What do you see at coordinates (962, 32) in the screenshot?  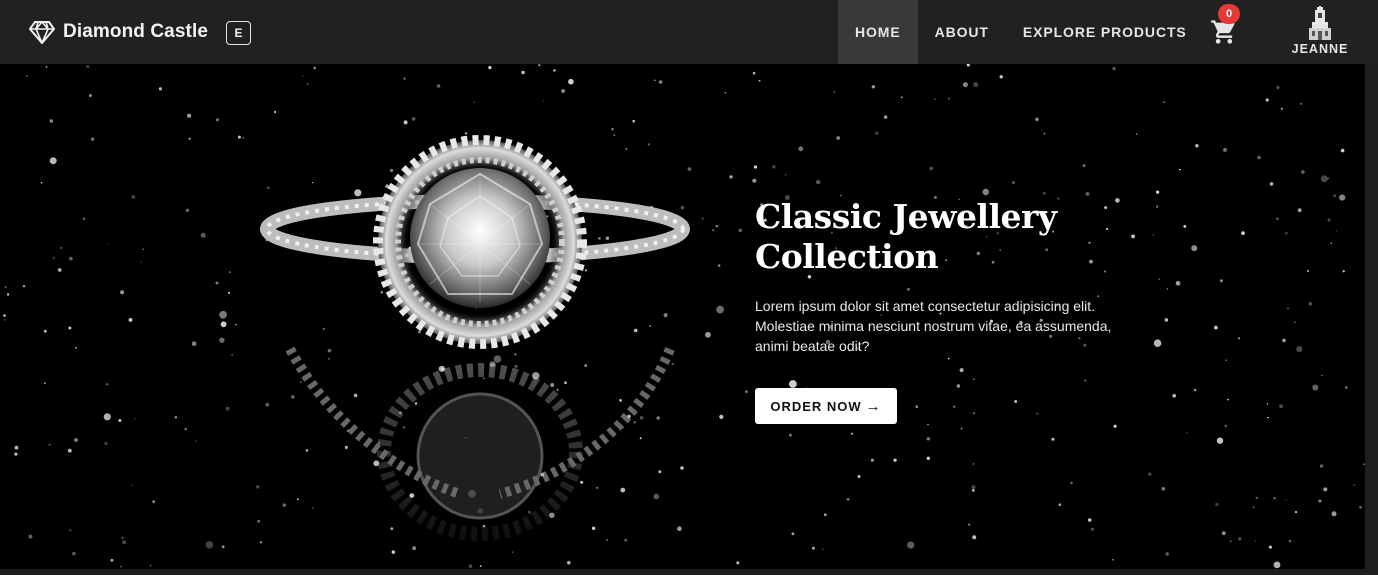 I see `nav-about: ABOUT` at bounding box center [962, 32].